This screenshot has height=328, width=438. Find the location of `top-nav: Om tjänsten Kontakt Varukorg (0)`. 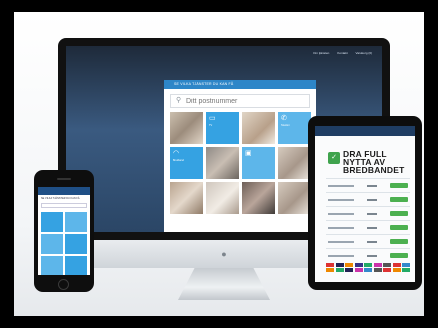

top-nav: Om tjänsten Kontakt Varukorg (0) is located at coordinates (342, 53).